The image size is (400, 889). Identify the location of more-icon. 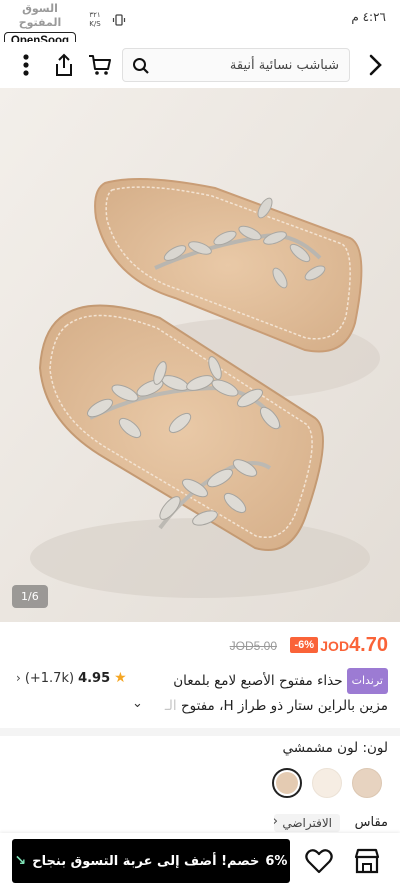
(26, 65).